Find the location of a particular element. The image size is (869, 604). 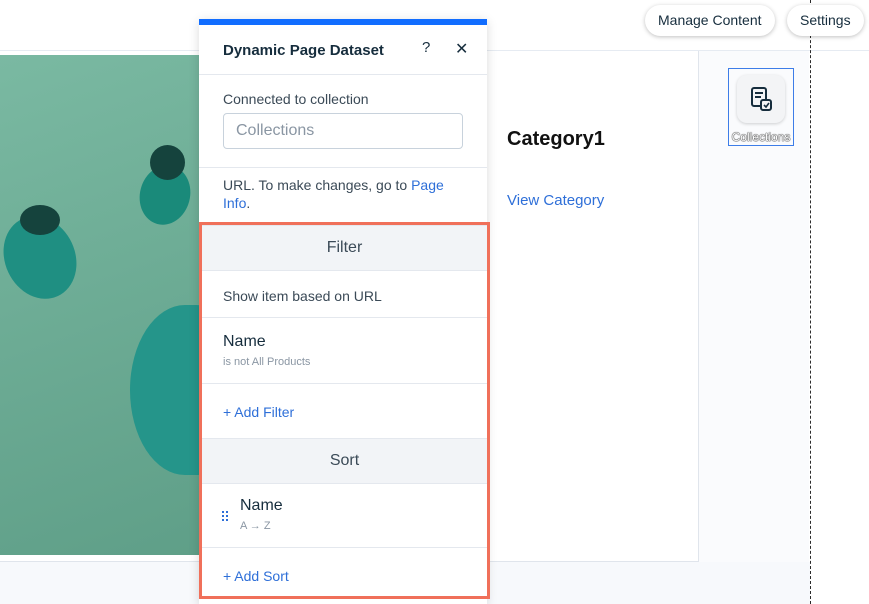

add-sort-button: + Add Sort is located at coordinates (256, 576).